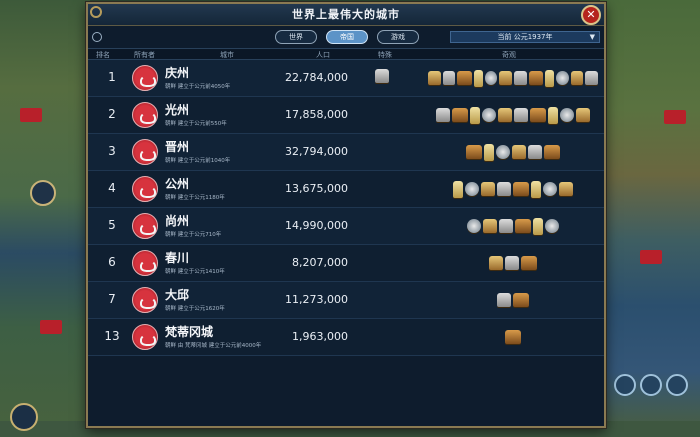 This screenshot has width=700, height=437. I want to click on bottom-menu-button, so click(24, 417).